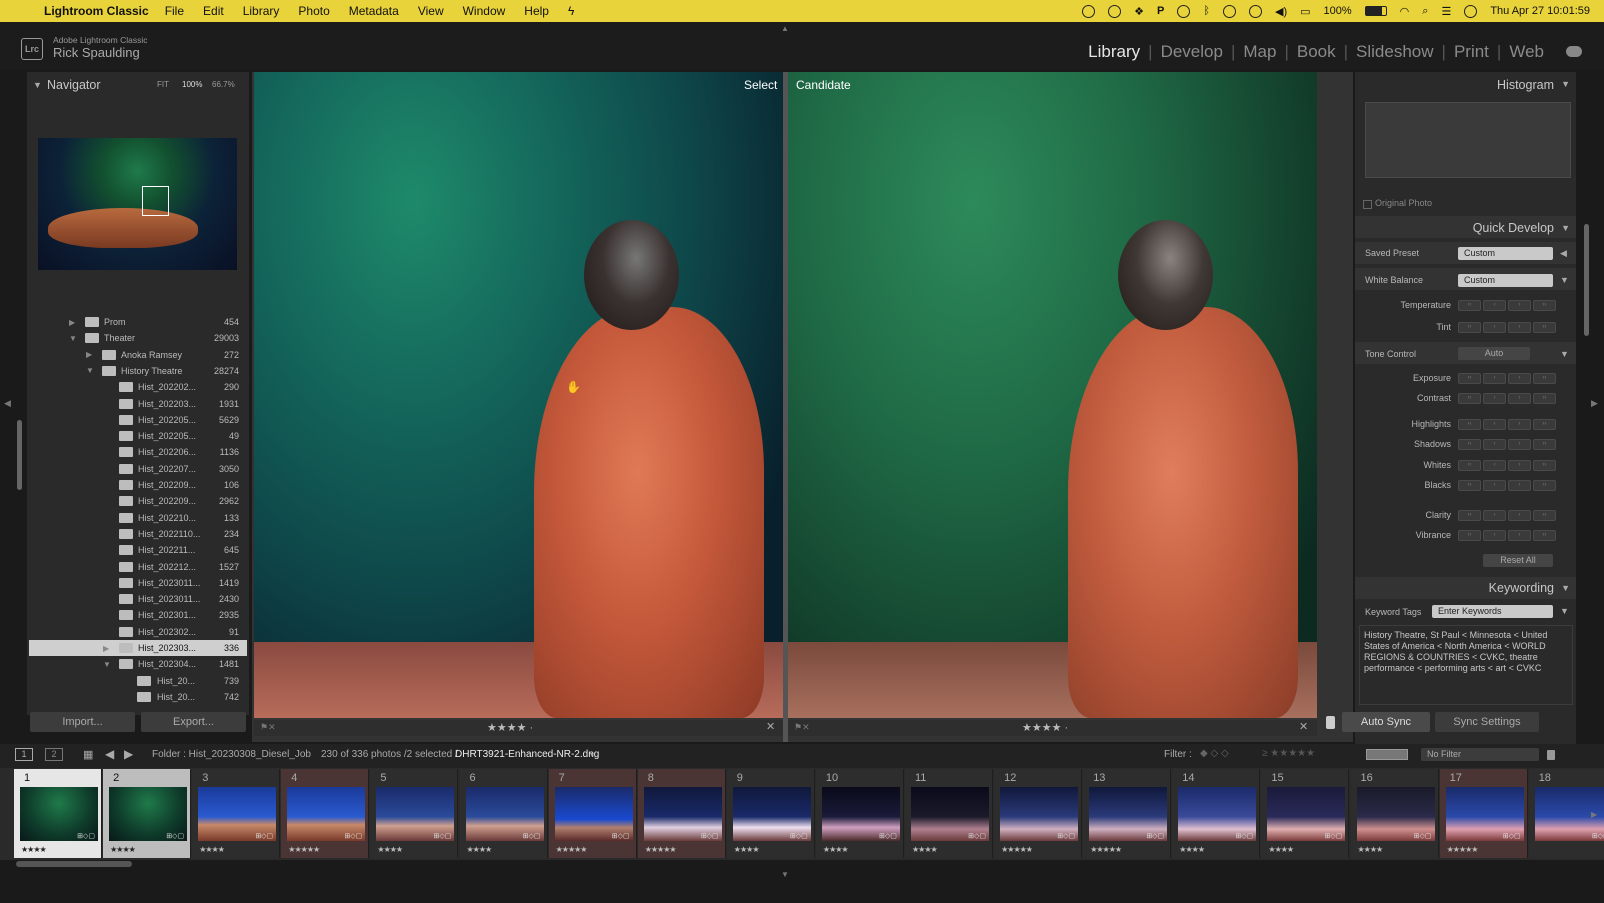 The width and height of the screenshot is (1604, 903). Describe the element at coordinates (138, 518) in the screenshot. I see `folder-row: Hist_202210... 133` at that location.